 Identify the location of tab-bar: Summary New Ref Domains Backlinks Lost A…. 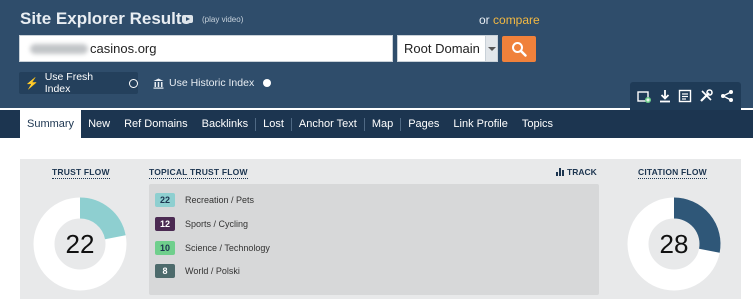
(376, 124).